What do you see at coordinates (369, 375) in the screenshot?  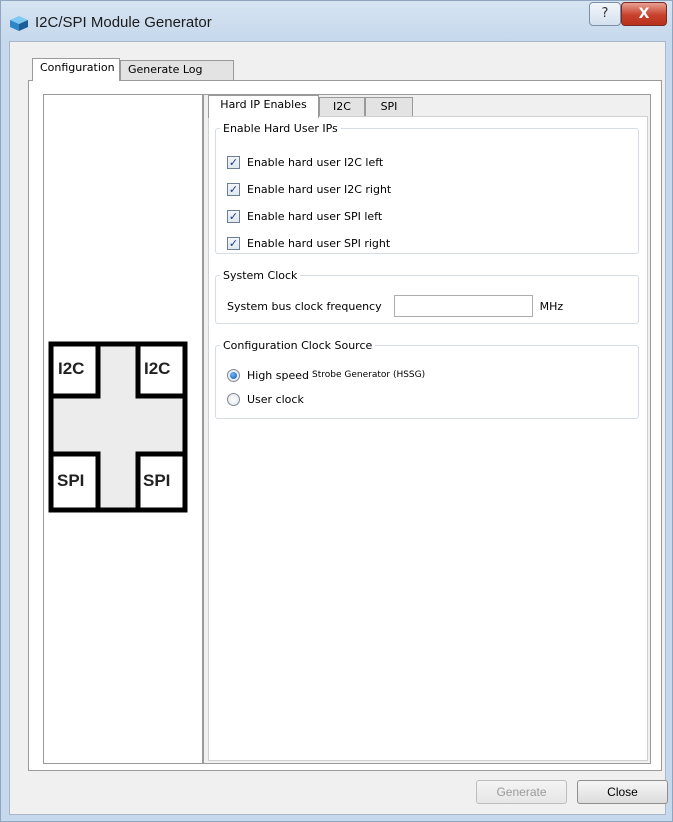 I see `hssg-sublabel: Strobe Generator (HSSG)` at bounding box center [369, 375].